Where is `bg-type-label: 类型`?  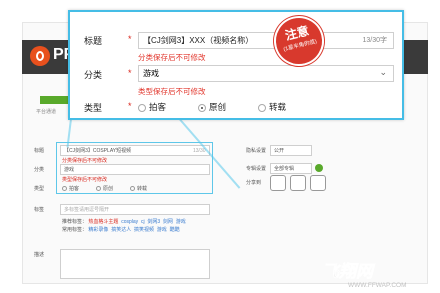 bg-type-label: 类型 is located at coordinates (39, 189).